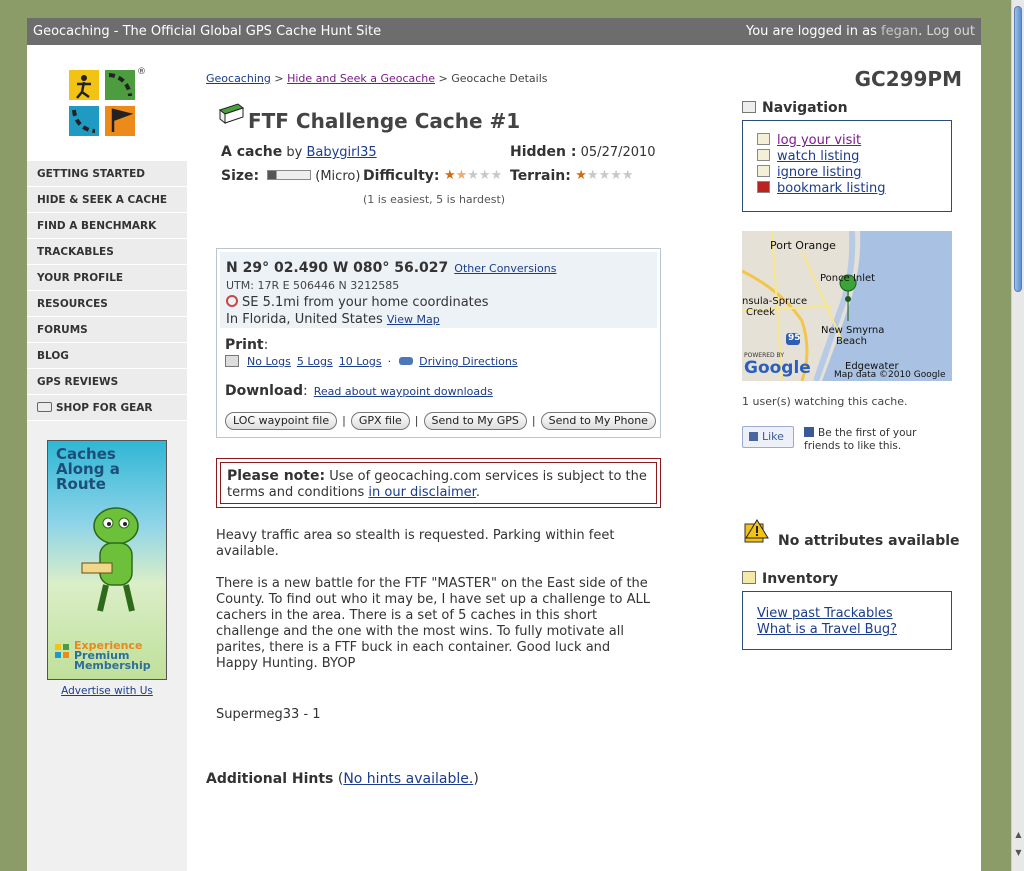 This screenshot has height=871, width=1024. Describe the element at coordinates (107, 382) in the screenshot. I see `nav-gps-reviews: GPS REVIEWS` at that location.